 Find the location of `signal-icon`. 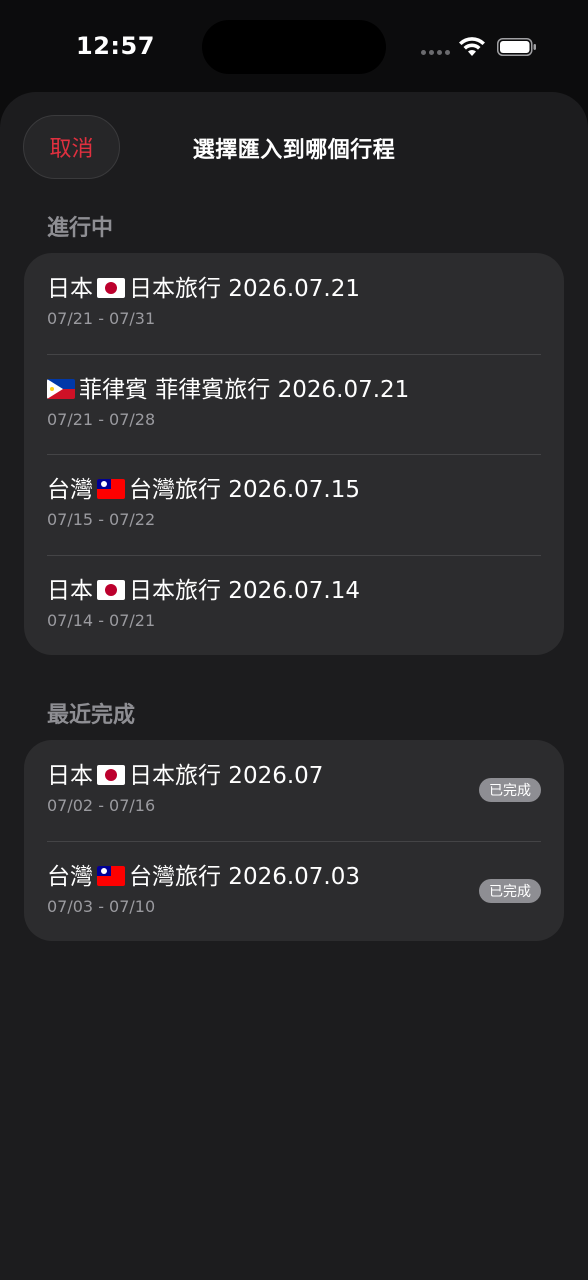

signal-icon is located at coordinates (436, 54).